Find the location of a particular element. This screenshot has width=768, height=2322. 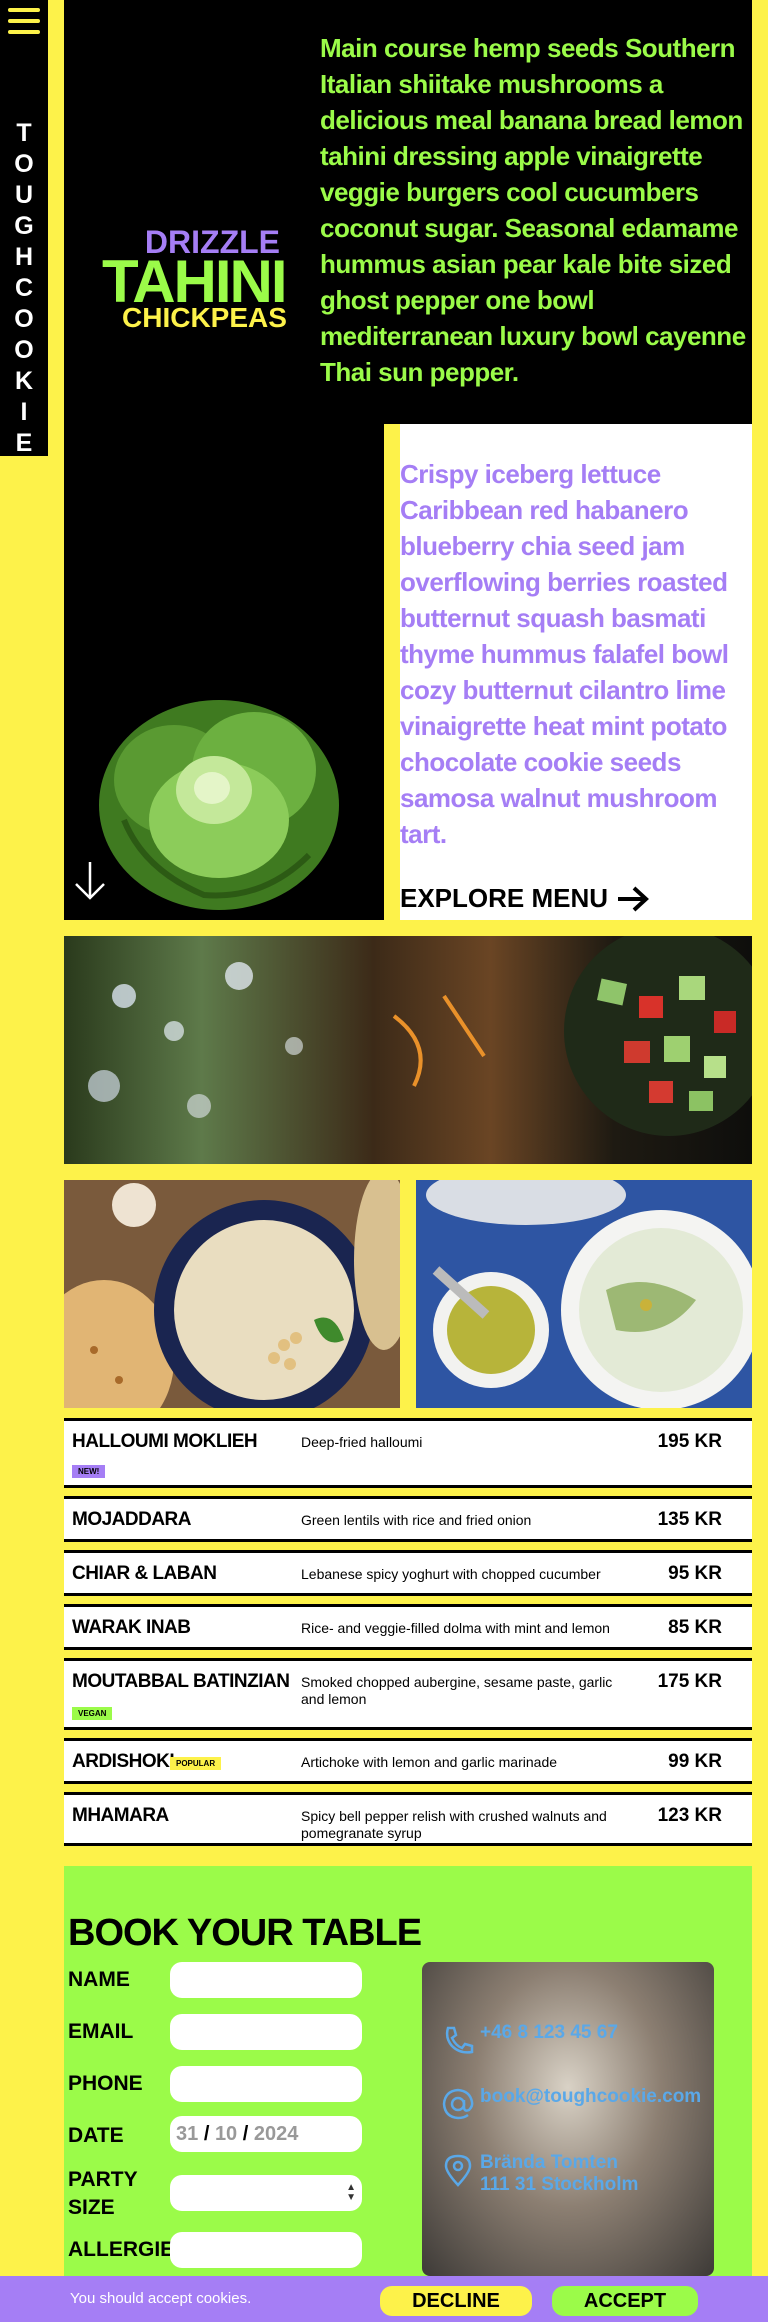

location-pin-icon is located at coordinates (458, 2170).